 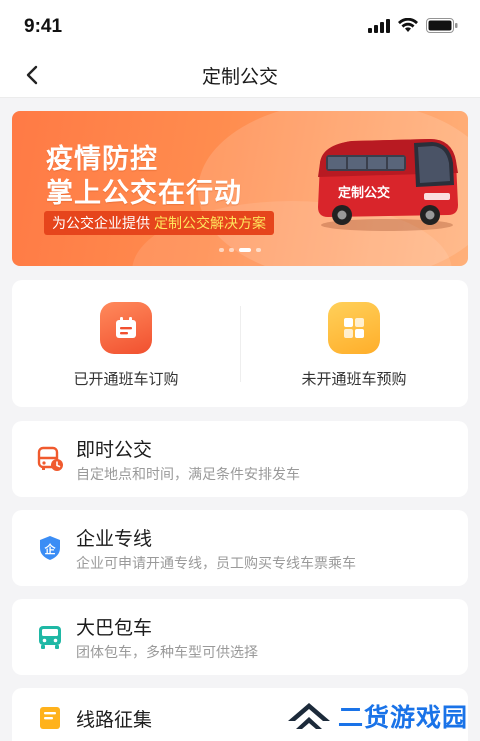 What do you see at coordinates (354, 379) in the screenshot?
I see `purchase-label: 未开通班车预购` at bounding box center [354, 379].